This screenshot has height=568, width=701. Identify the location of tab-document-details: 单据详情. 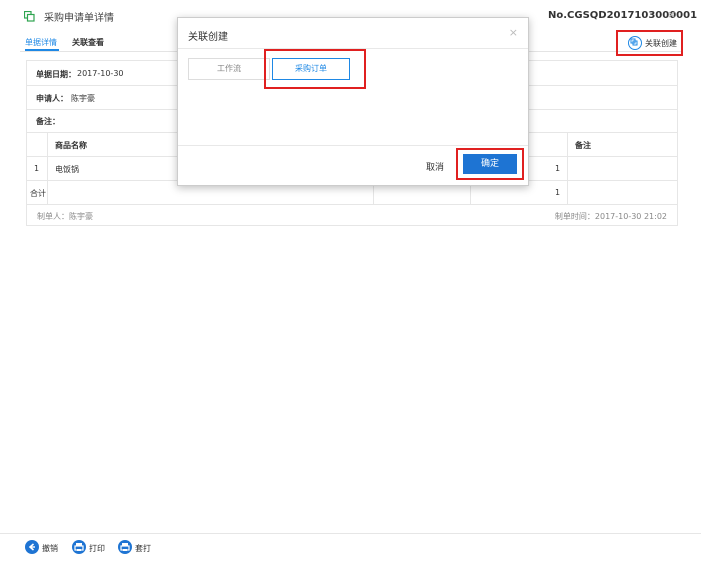
(41, 42).